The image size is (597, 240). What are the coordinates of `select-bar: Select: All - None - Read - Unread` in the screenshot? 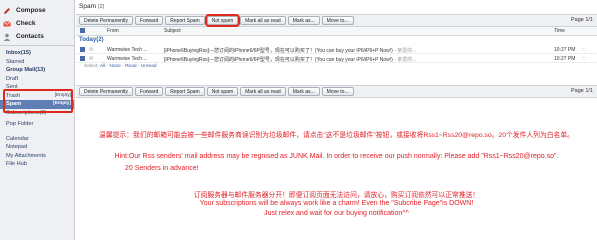 It's located at (120, 66).